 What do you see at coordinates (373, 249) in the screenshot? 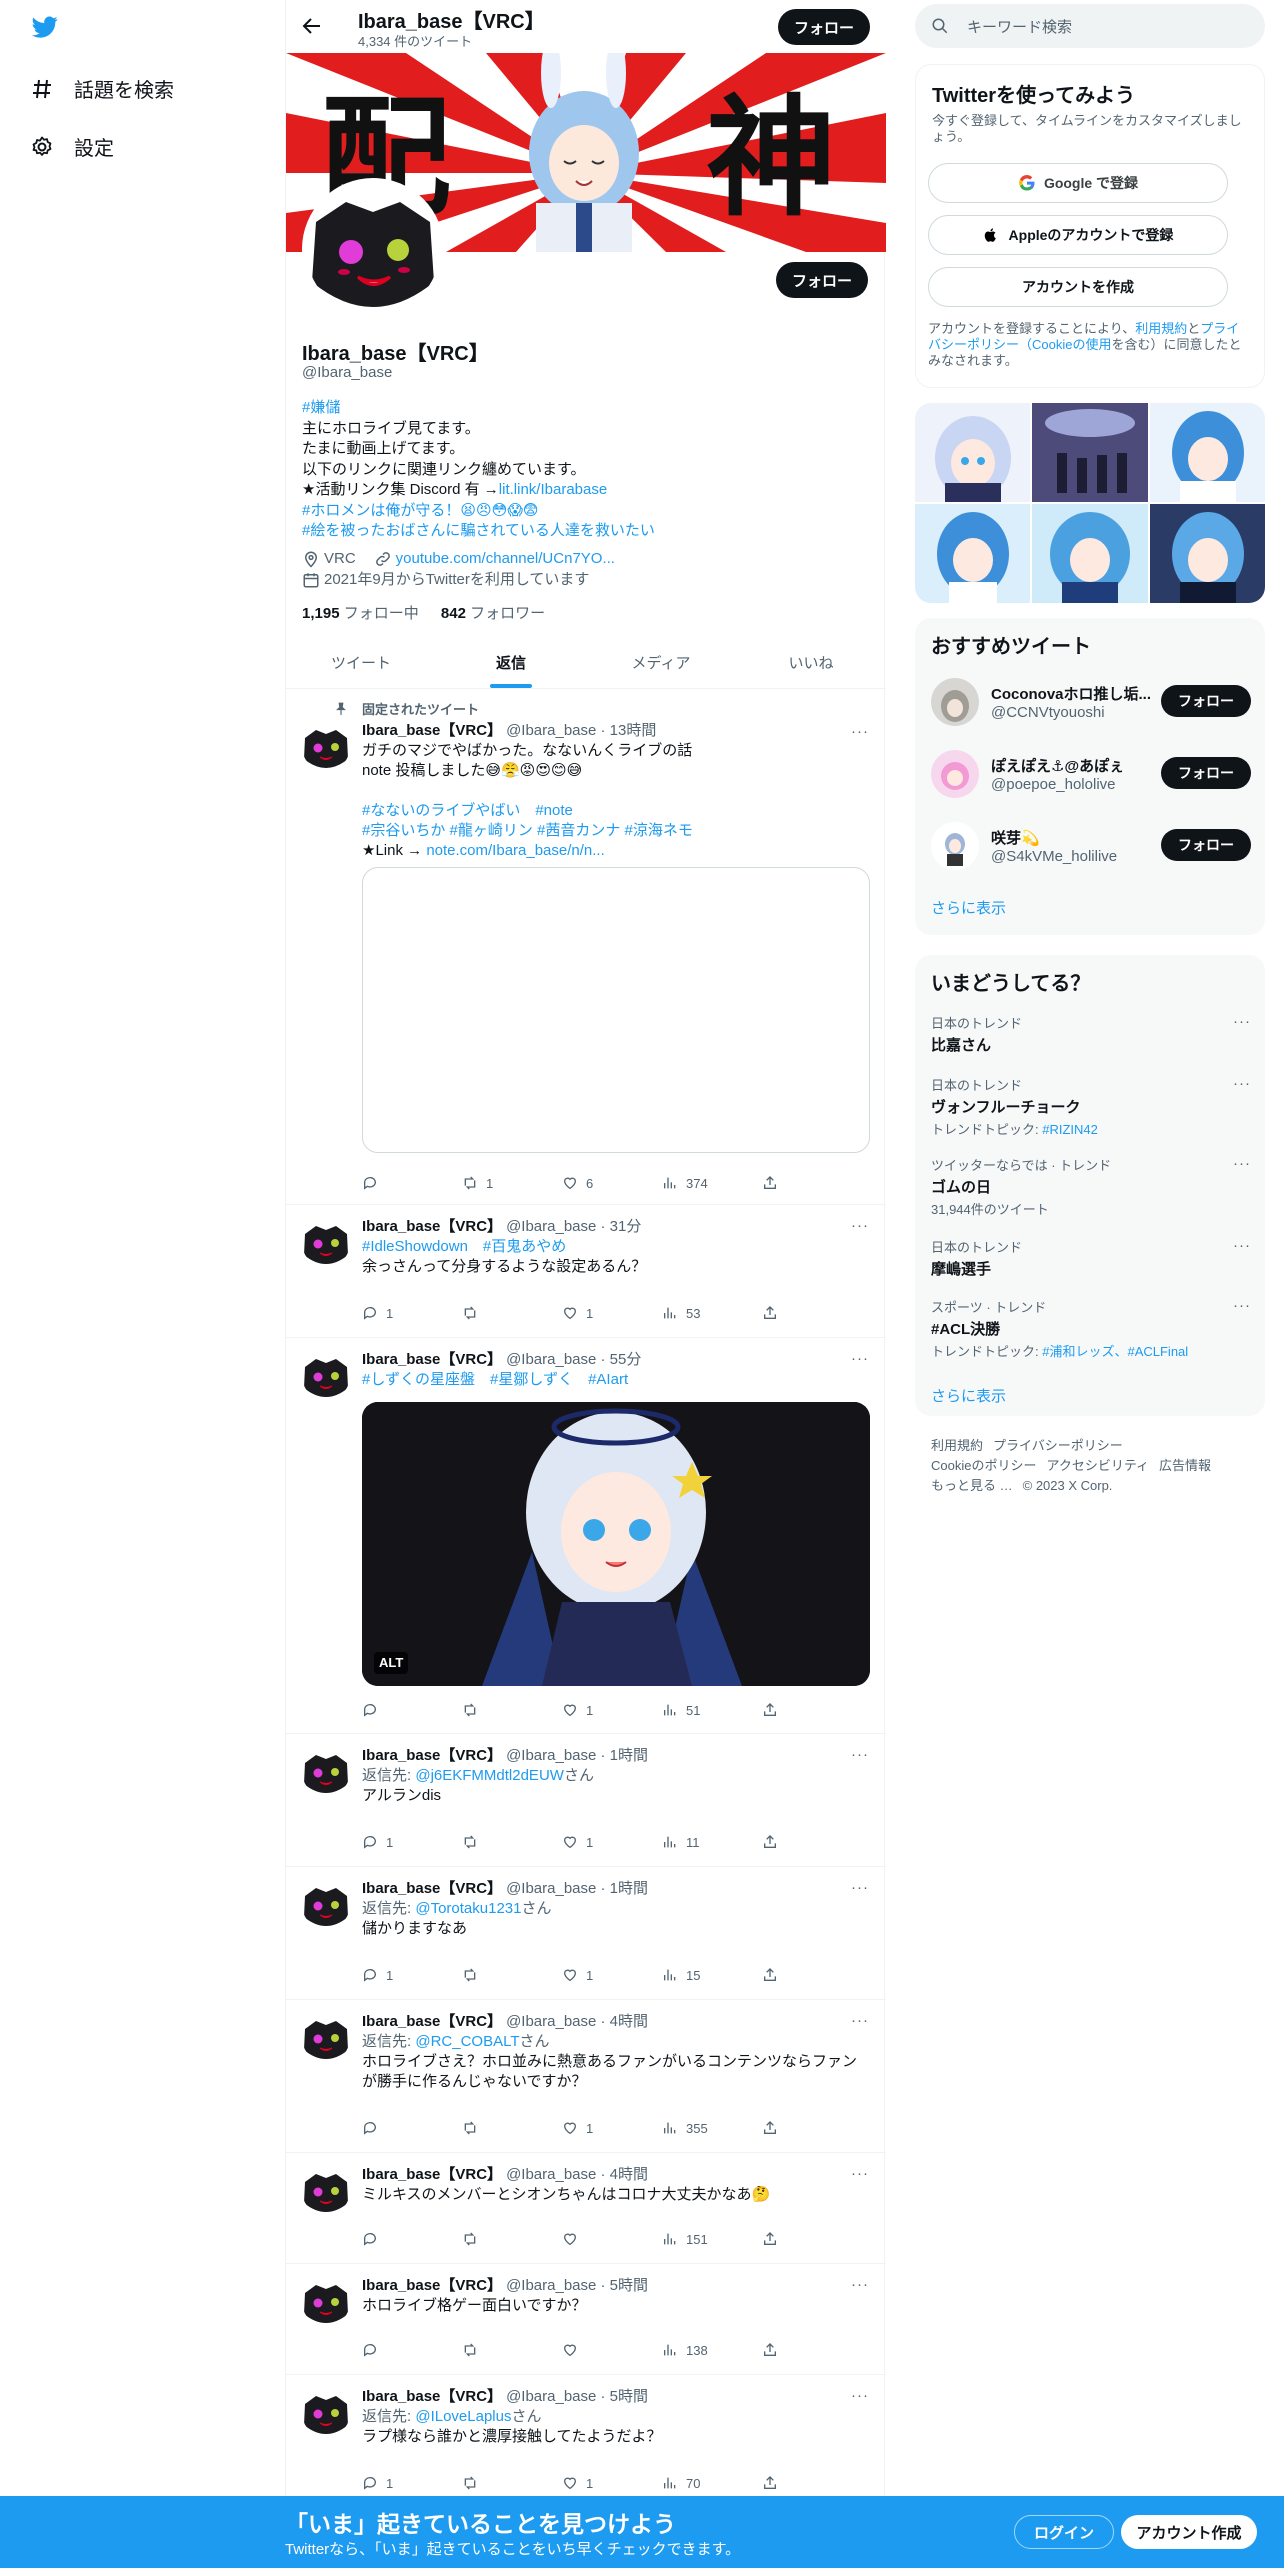
I see `profile-avatar` at bounding box center [373, 249].